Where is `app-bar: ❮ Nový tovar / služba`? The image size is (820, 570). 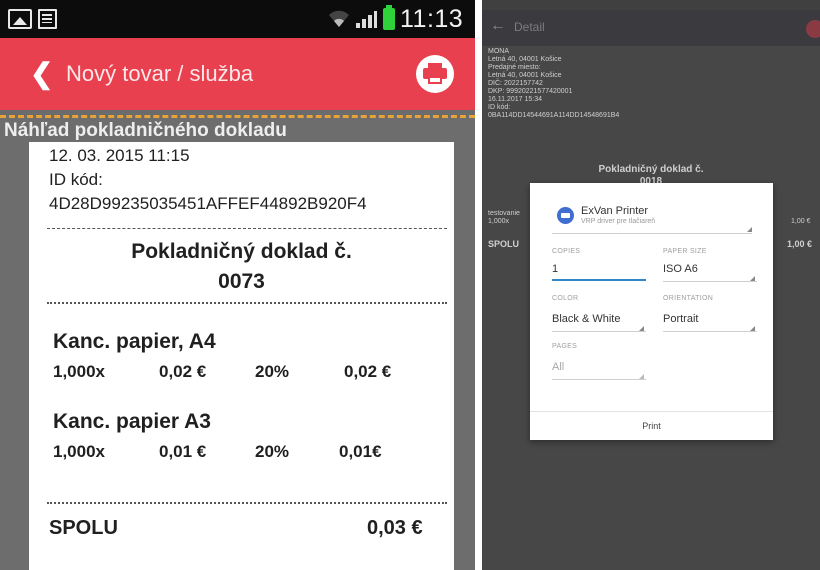 app-bar: ❮ Nový tovar / služba is located at coordinates (237, 74).